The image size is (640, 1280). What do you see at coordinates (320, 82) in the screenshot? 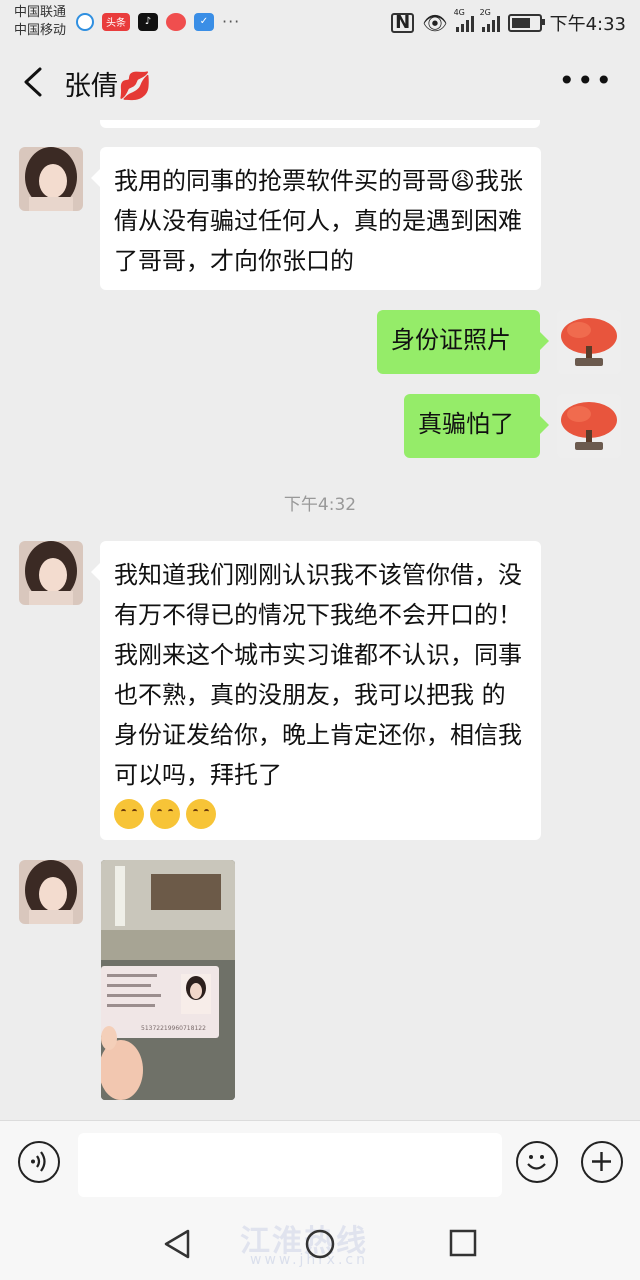
I see `chat-header: 张倩💋 •••` at bounding box center [320, 82].